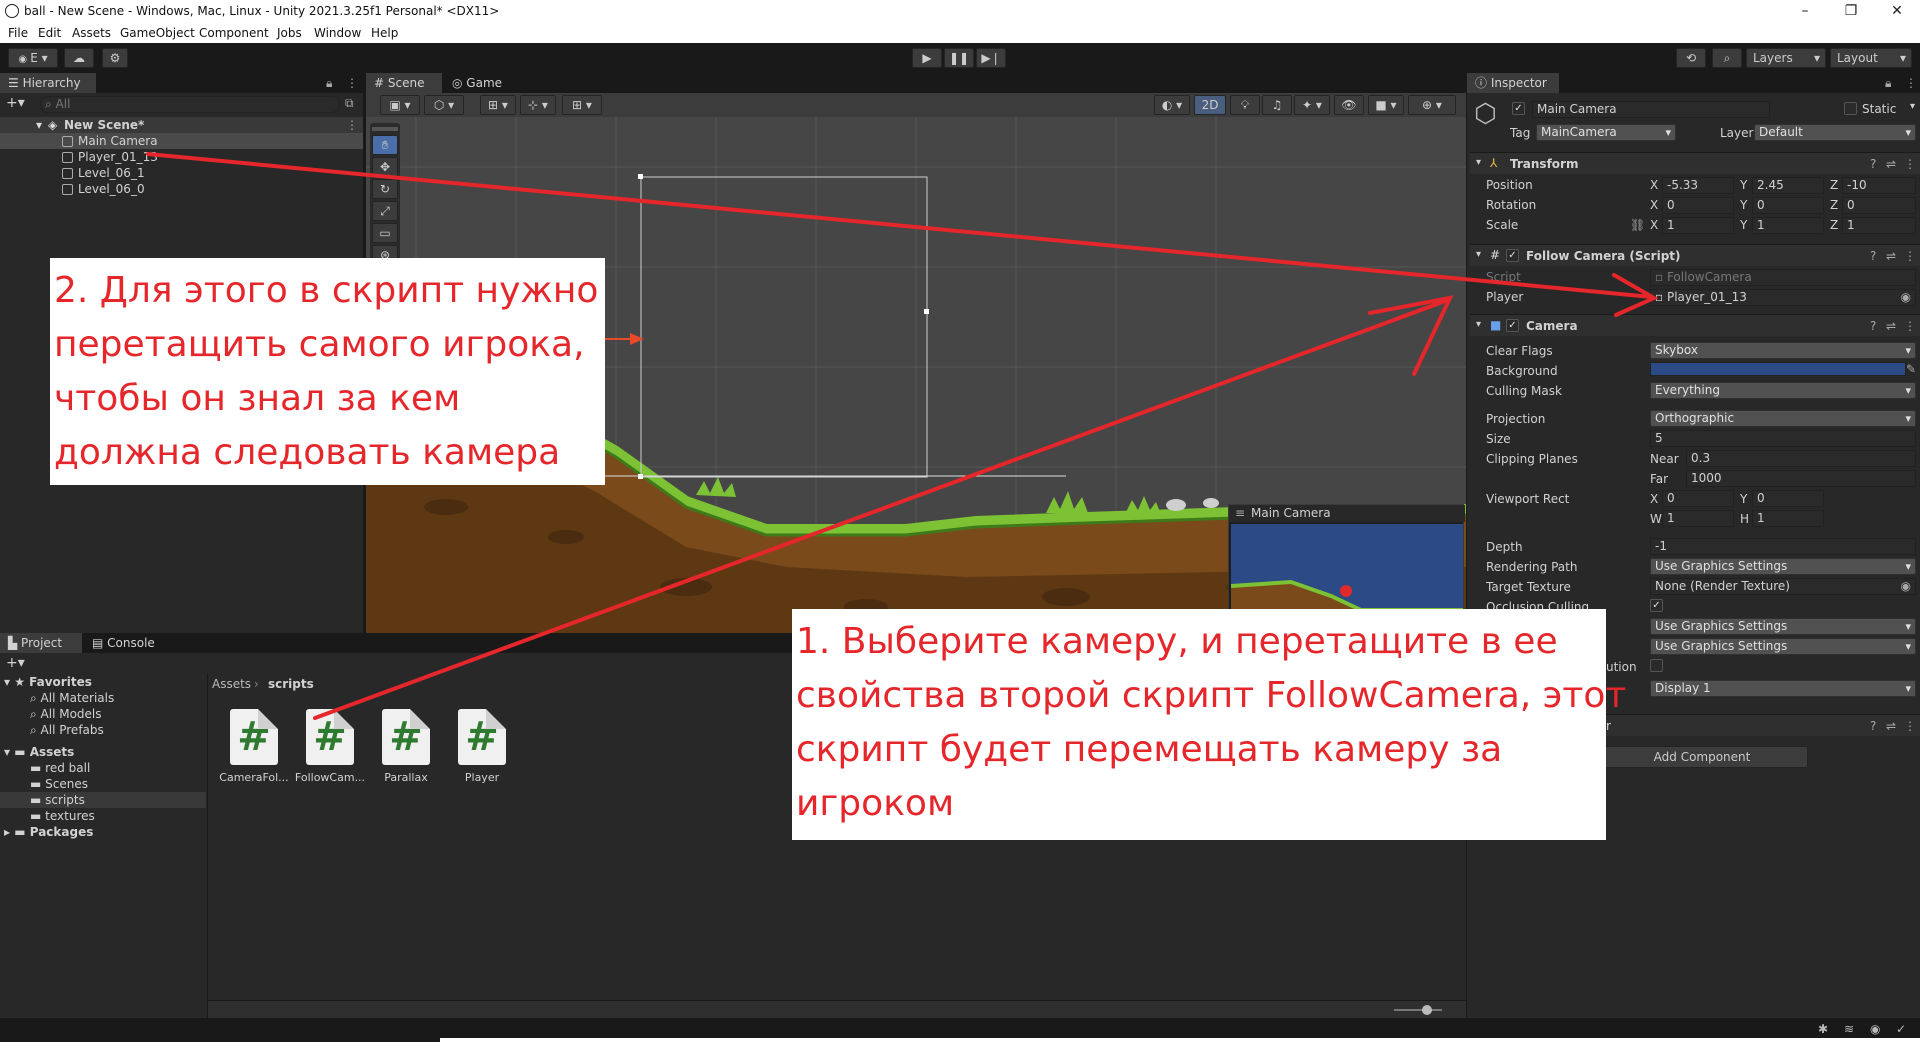 The width and height of the screenshot is (1920, 1042). Describe the element at coordinates (582, 105) in the screenshot. I see `snap-dropdown: ⊞ ▾` at that location.